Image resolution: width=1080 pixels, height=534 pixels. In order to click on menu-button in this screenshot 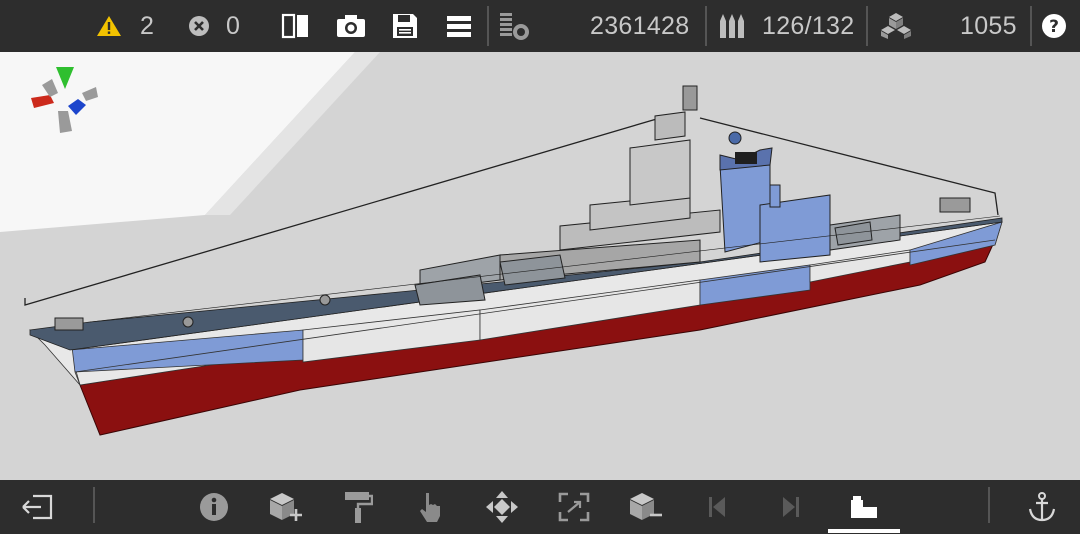, I will do `click(459, 26)`.